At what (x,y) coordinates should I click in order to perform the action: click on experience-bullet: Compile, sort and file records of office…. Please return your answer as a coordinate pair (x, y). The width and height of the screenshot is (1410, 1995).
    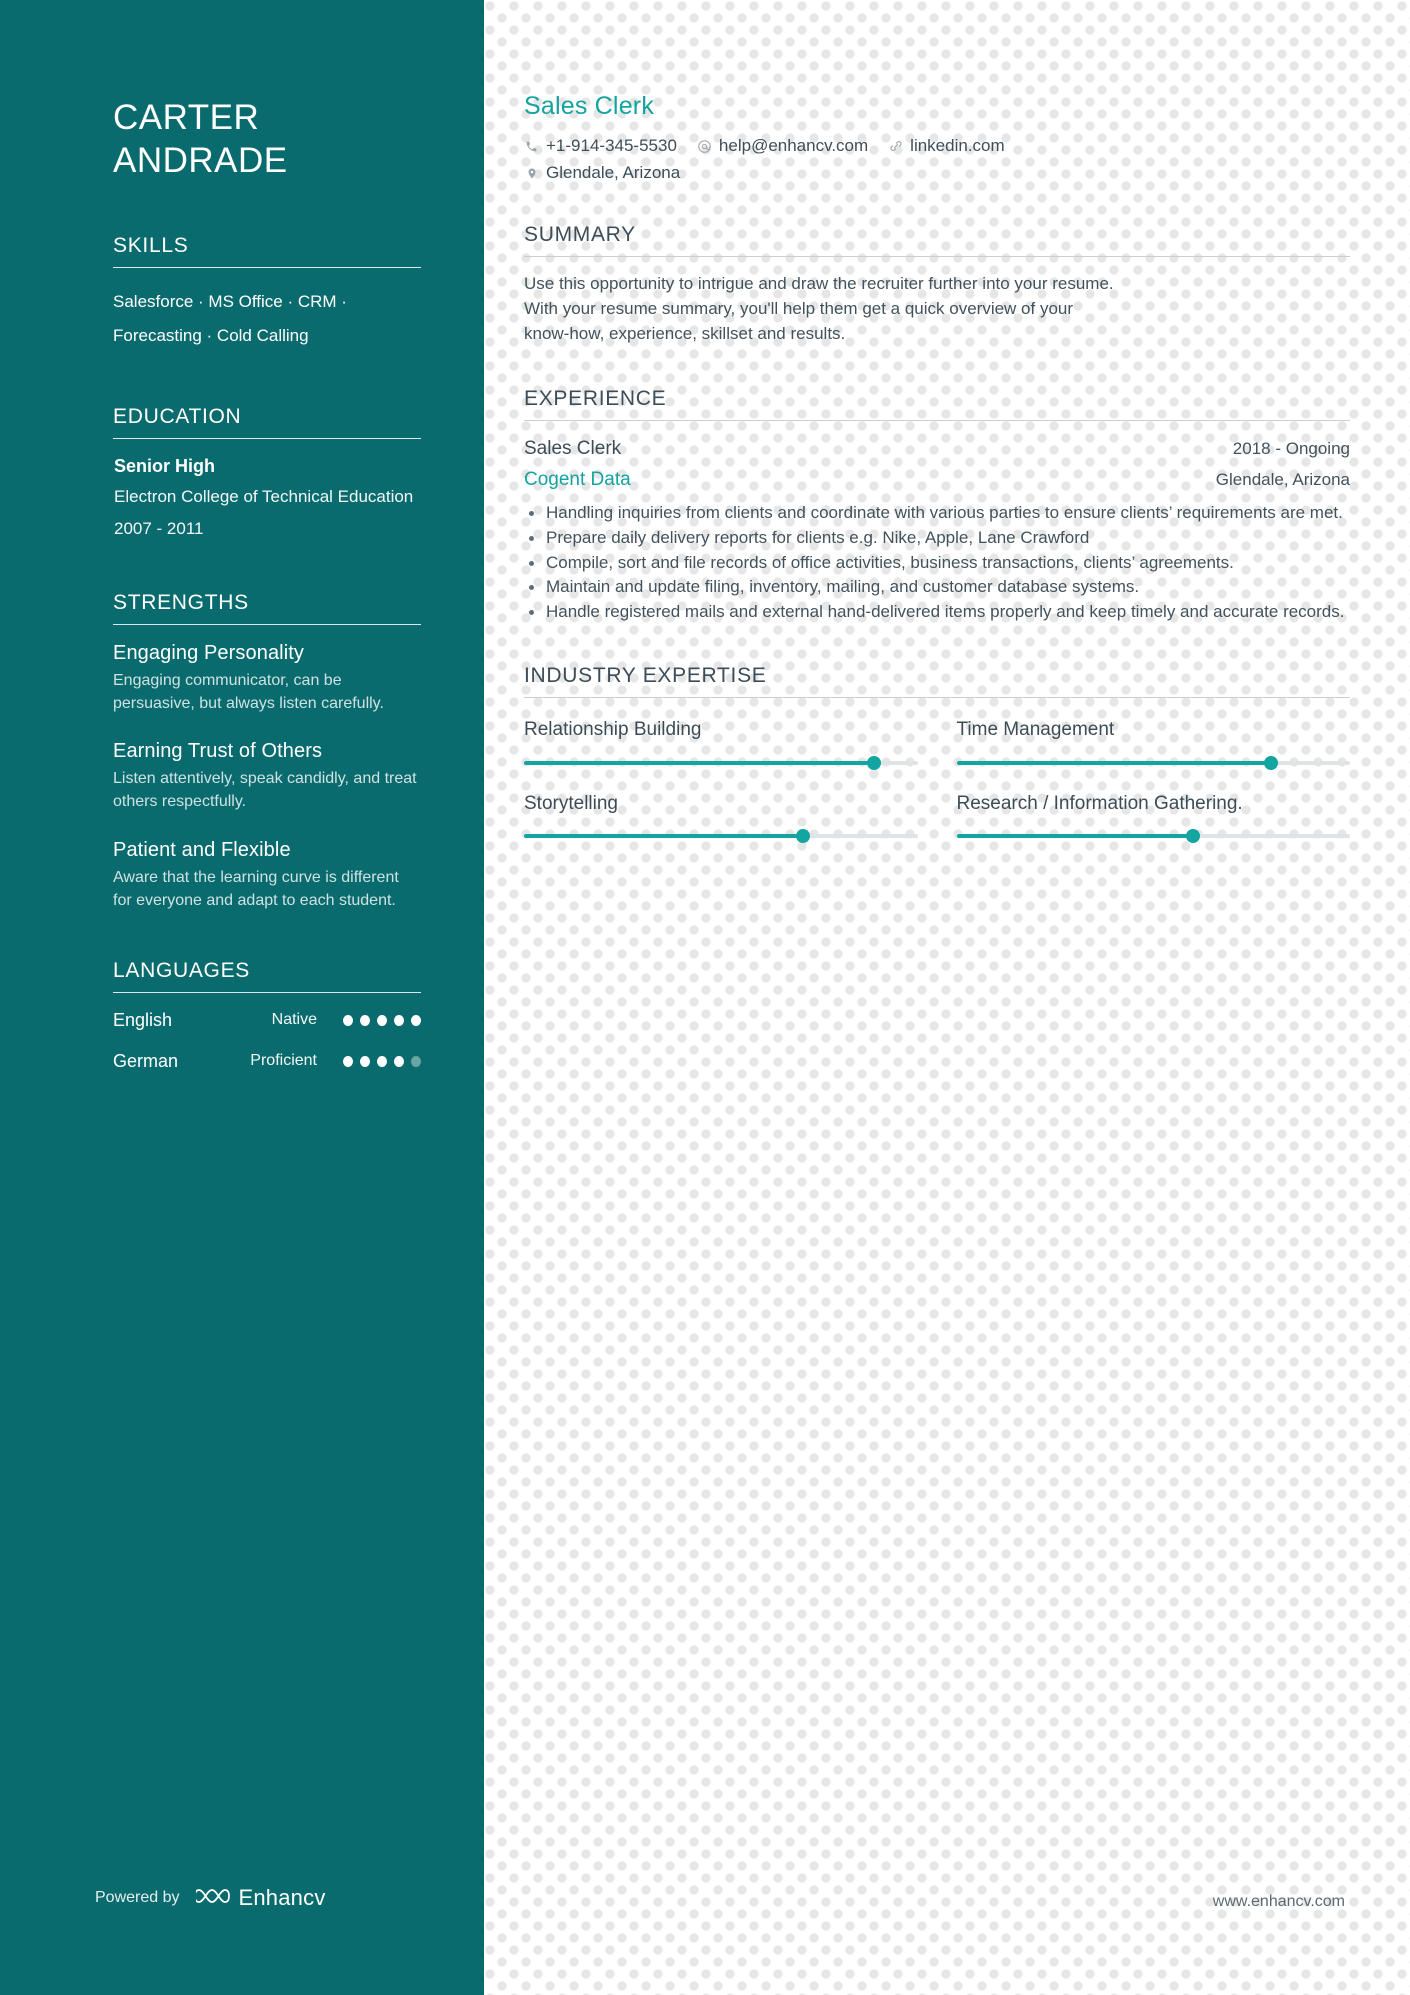
    Looking at the image, I should click on (937, 563).